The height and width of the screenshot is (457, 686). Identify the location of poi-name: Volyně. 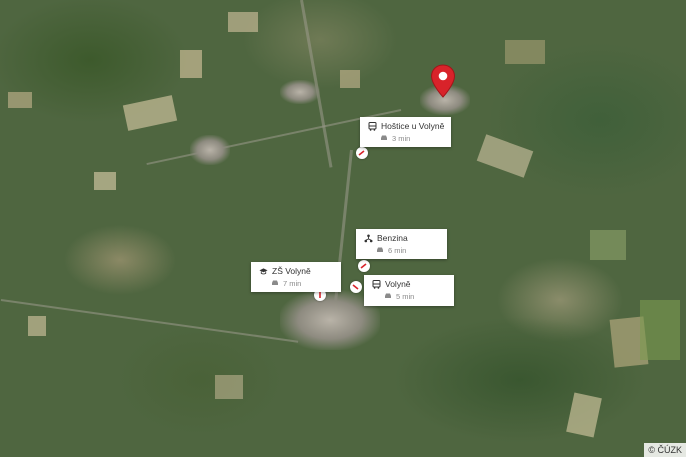
(398, 284).